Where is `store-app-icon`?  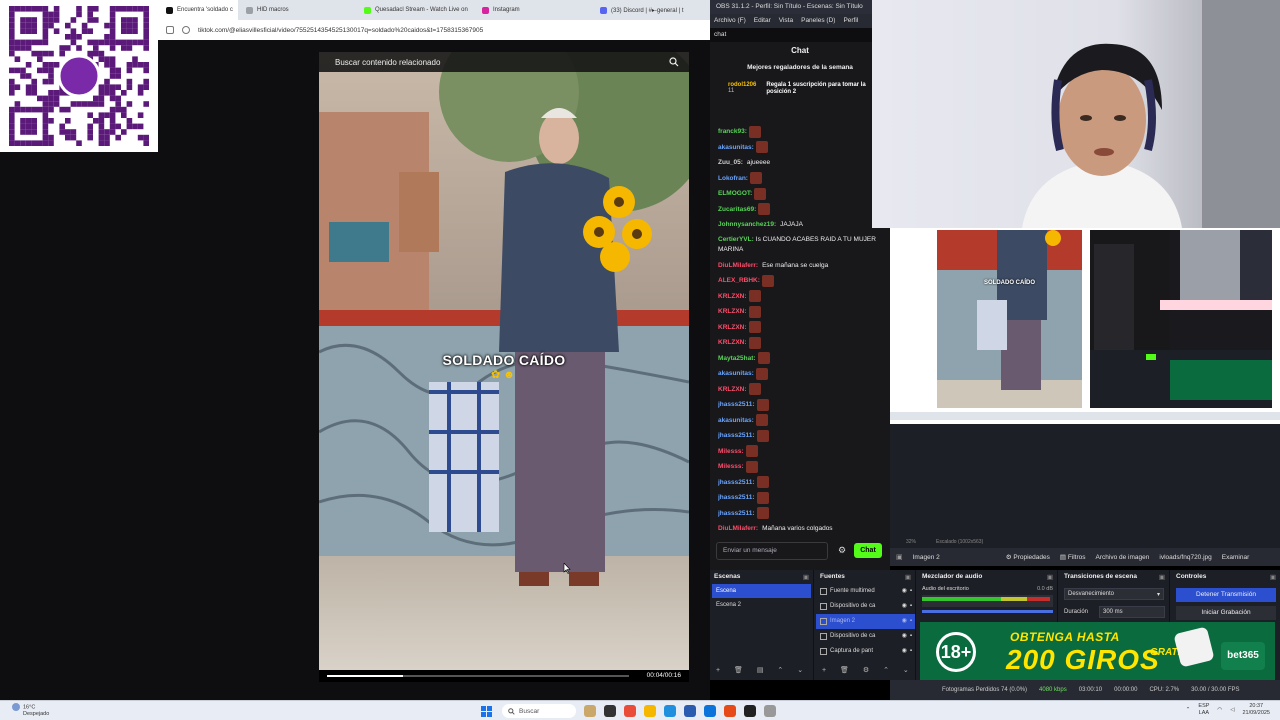
store-app-icon is located at coordinates (690, 711).